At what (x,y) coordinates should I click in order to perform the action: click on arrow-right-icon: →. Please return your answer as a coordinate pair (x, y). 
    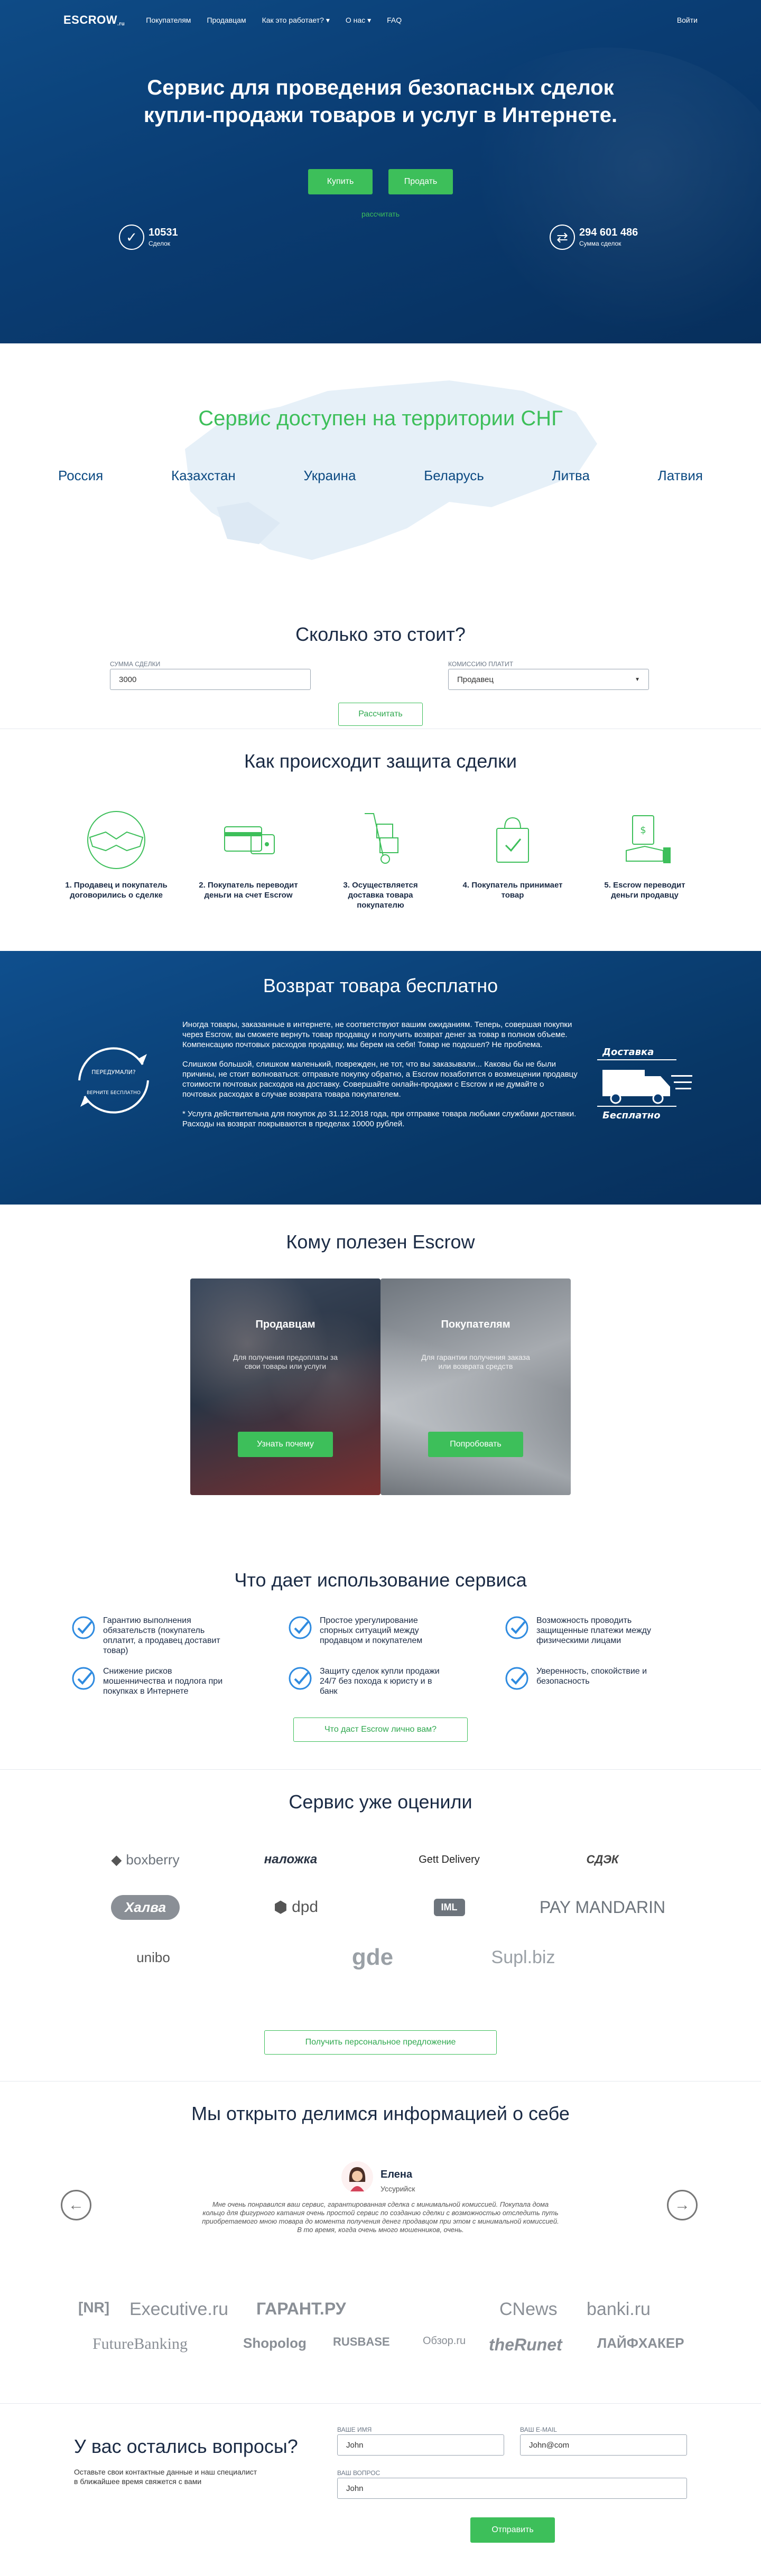
    Looking at the image, I should click on (682, 2205).